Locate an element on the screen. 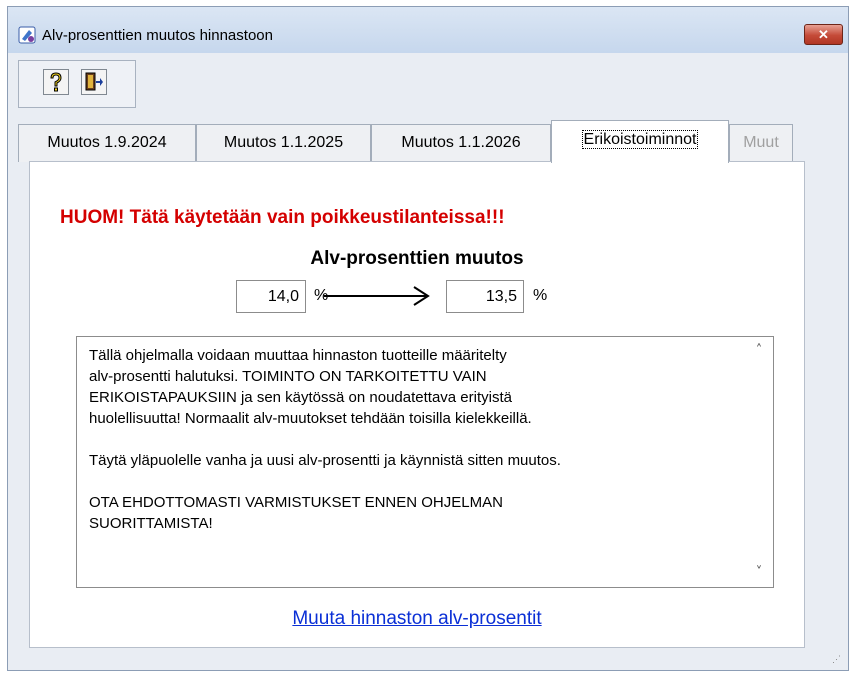 The height and width of the screenshot is (676, 853). close-icon: ✕ is located at coordinates (823, 34).